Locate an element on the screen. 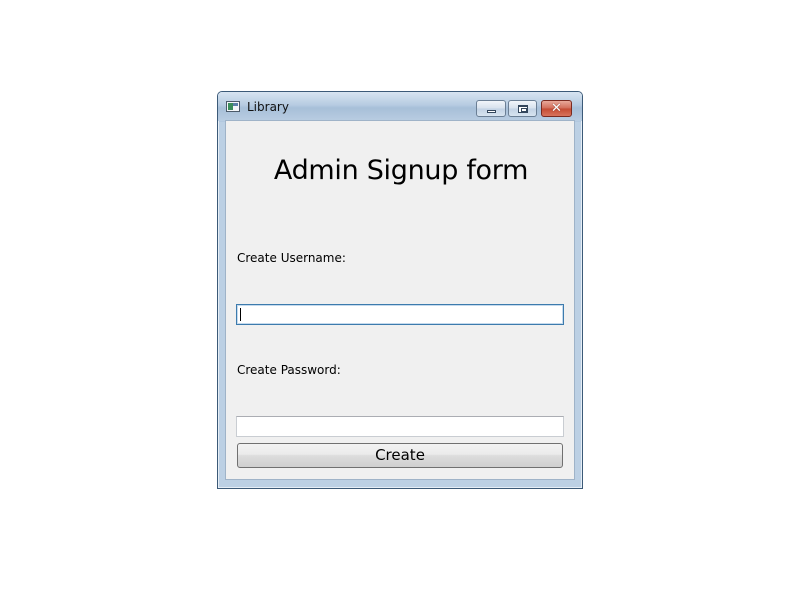 This screenshot has width=800, height=600. username-input is located at coordinates (400, 314).